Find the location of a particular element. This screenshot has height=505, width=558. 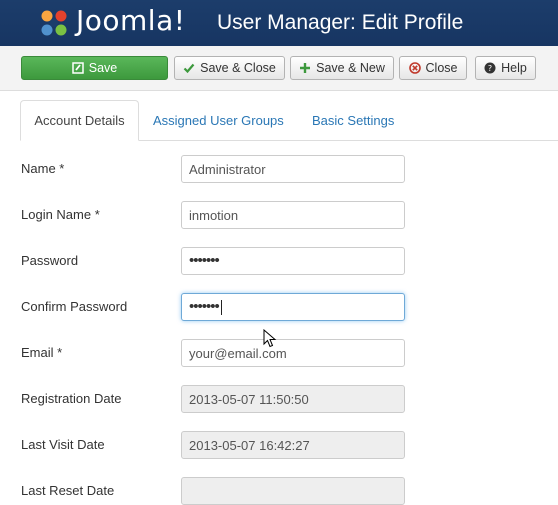

close-button: Close is located at coordinates (433, 68).